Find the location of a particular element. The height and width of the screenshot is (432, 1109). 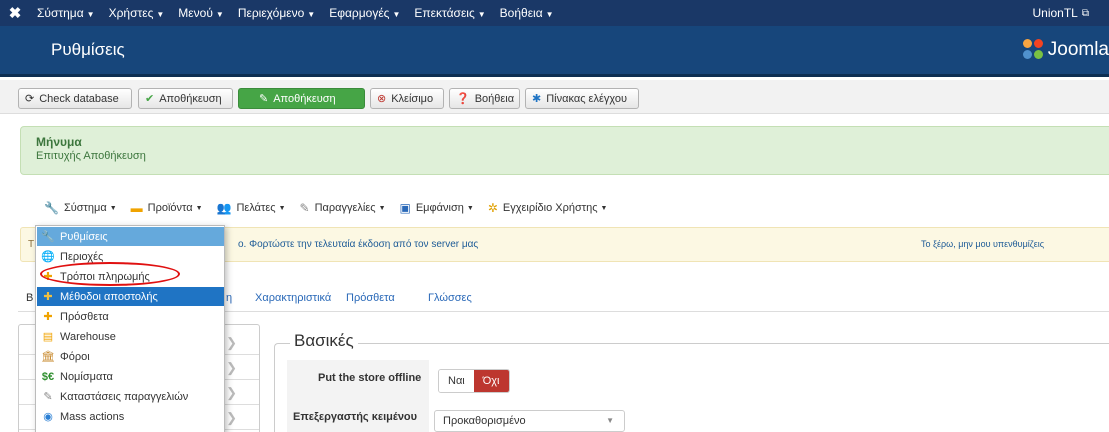

site-link: UnionTL ⧉ is located at coordinates (1061, 13).